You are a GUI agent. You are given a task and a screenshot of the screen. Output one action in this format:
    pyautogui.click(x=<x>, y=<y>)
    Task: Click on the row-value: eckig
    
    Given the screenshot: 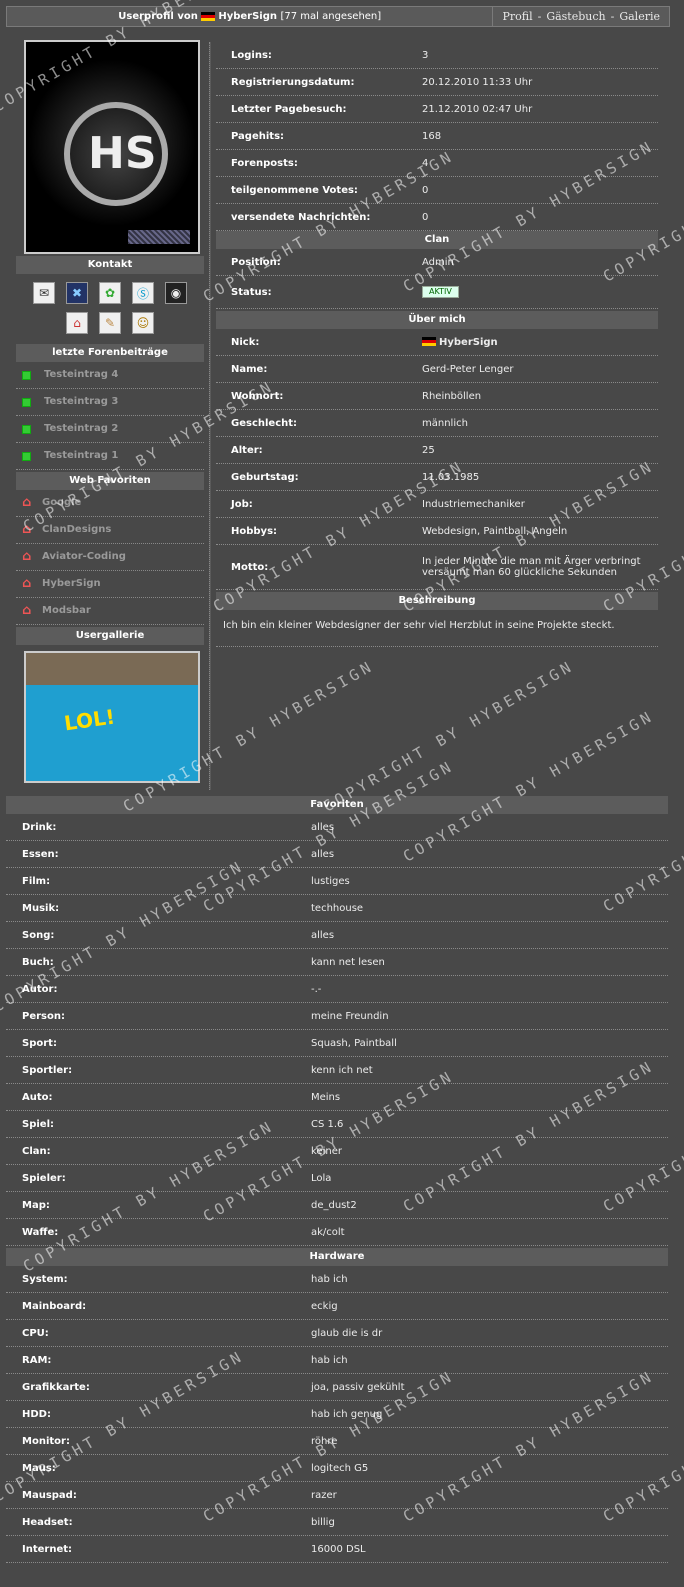 What is the action you would take?
    pyautogui.click(x=324, y=1306)
    